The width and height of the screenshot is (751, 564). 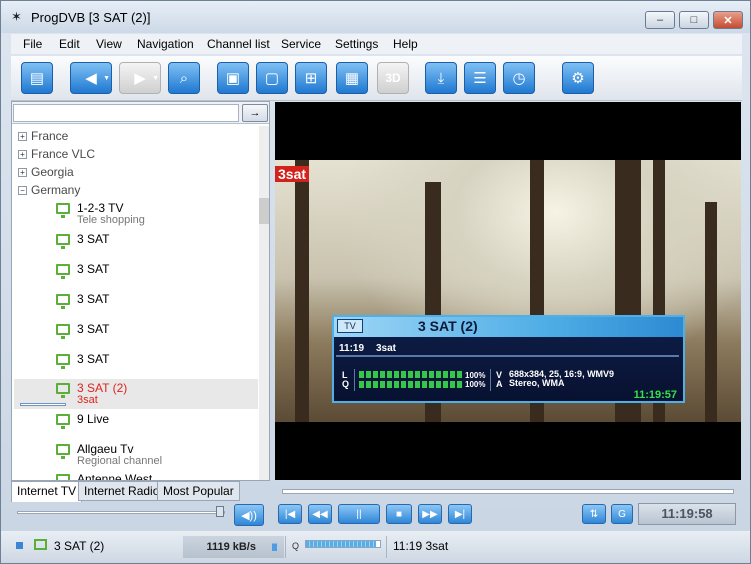 I want to click on search-icon: ⌕, so click(x=184, y=78).